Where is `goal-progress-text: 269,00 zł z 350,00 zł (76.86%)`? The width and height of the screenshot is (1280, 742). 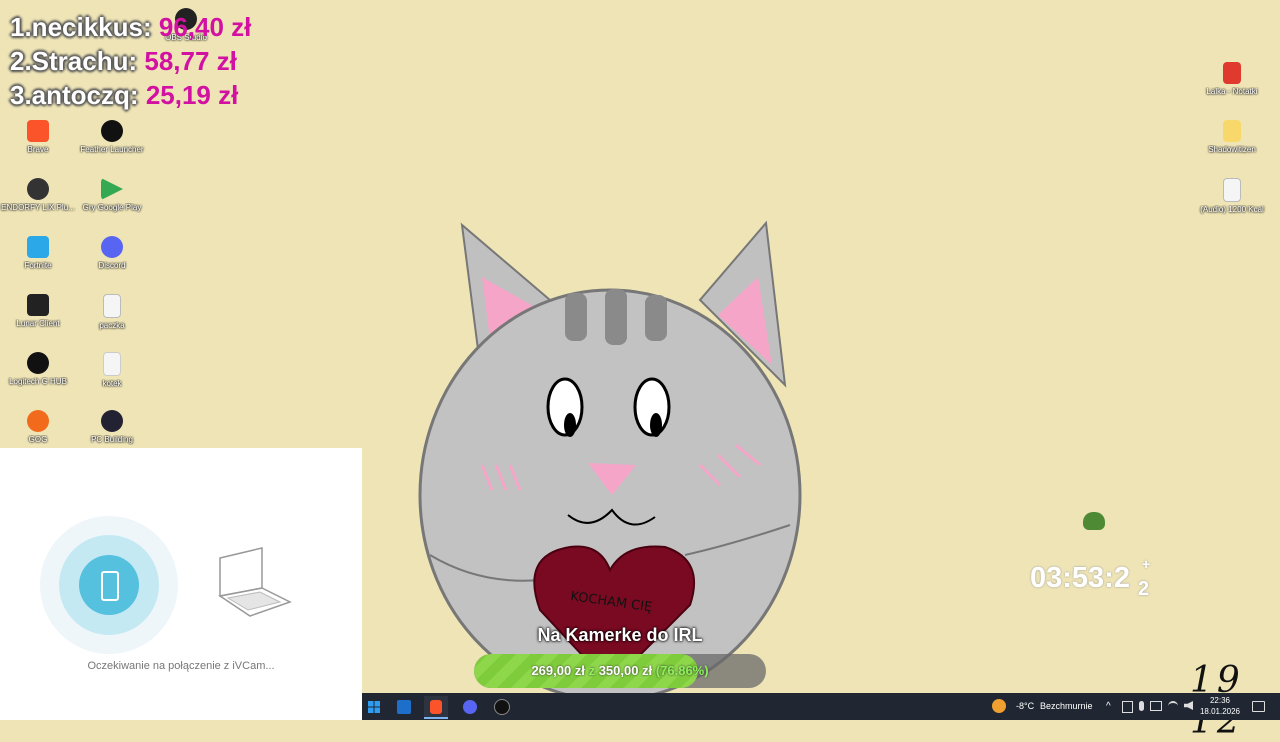
goal-progress-text: 269,00 zł z 350,00 zł (76.86%) is located at coordinates (620, 671).